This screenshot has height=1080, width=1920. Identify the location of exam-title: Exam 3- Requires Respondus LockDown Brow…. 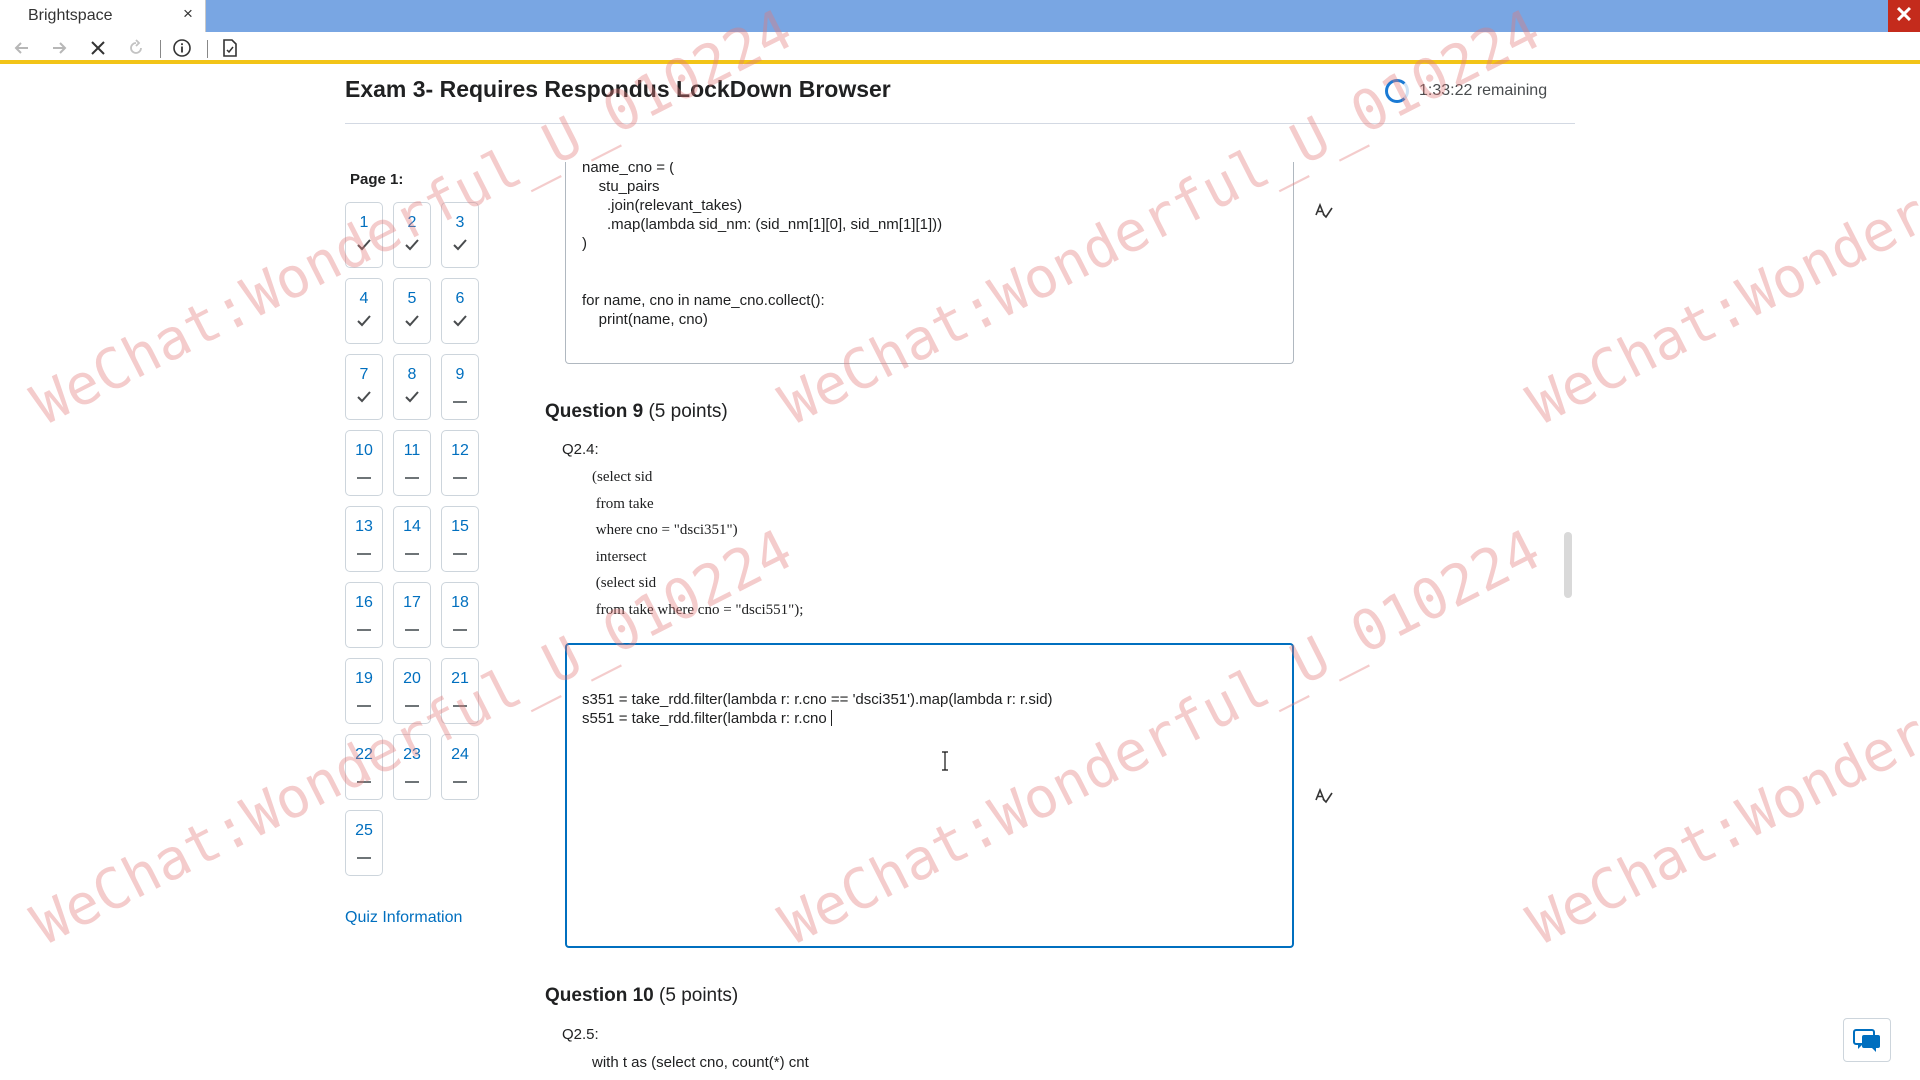
(618, 89).